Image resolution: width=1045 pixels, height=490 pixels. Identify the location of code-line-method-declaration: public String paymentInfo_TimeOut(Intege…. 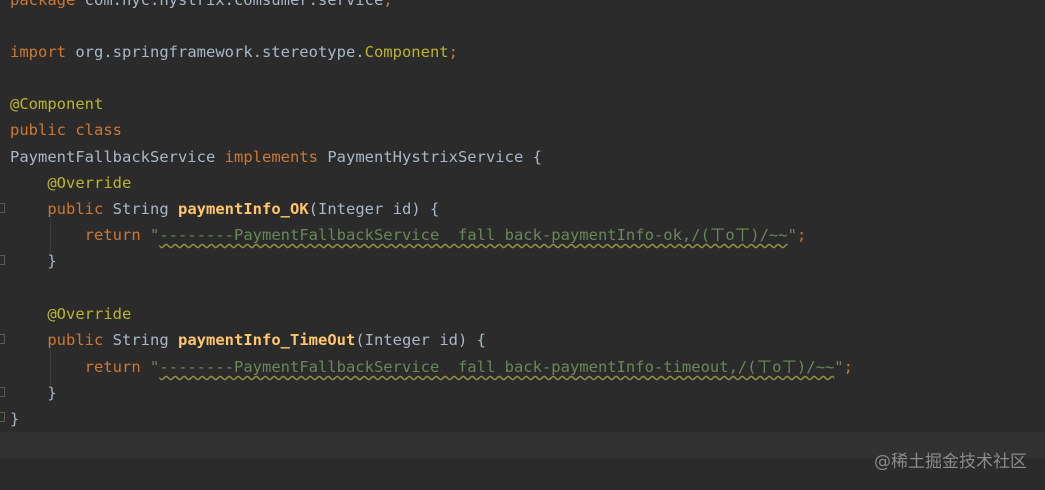
(243, 340).